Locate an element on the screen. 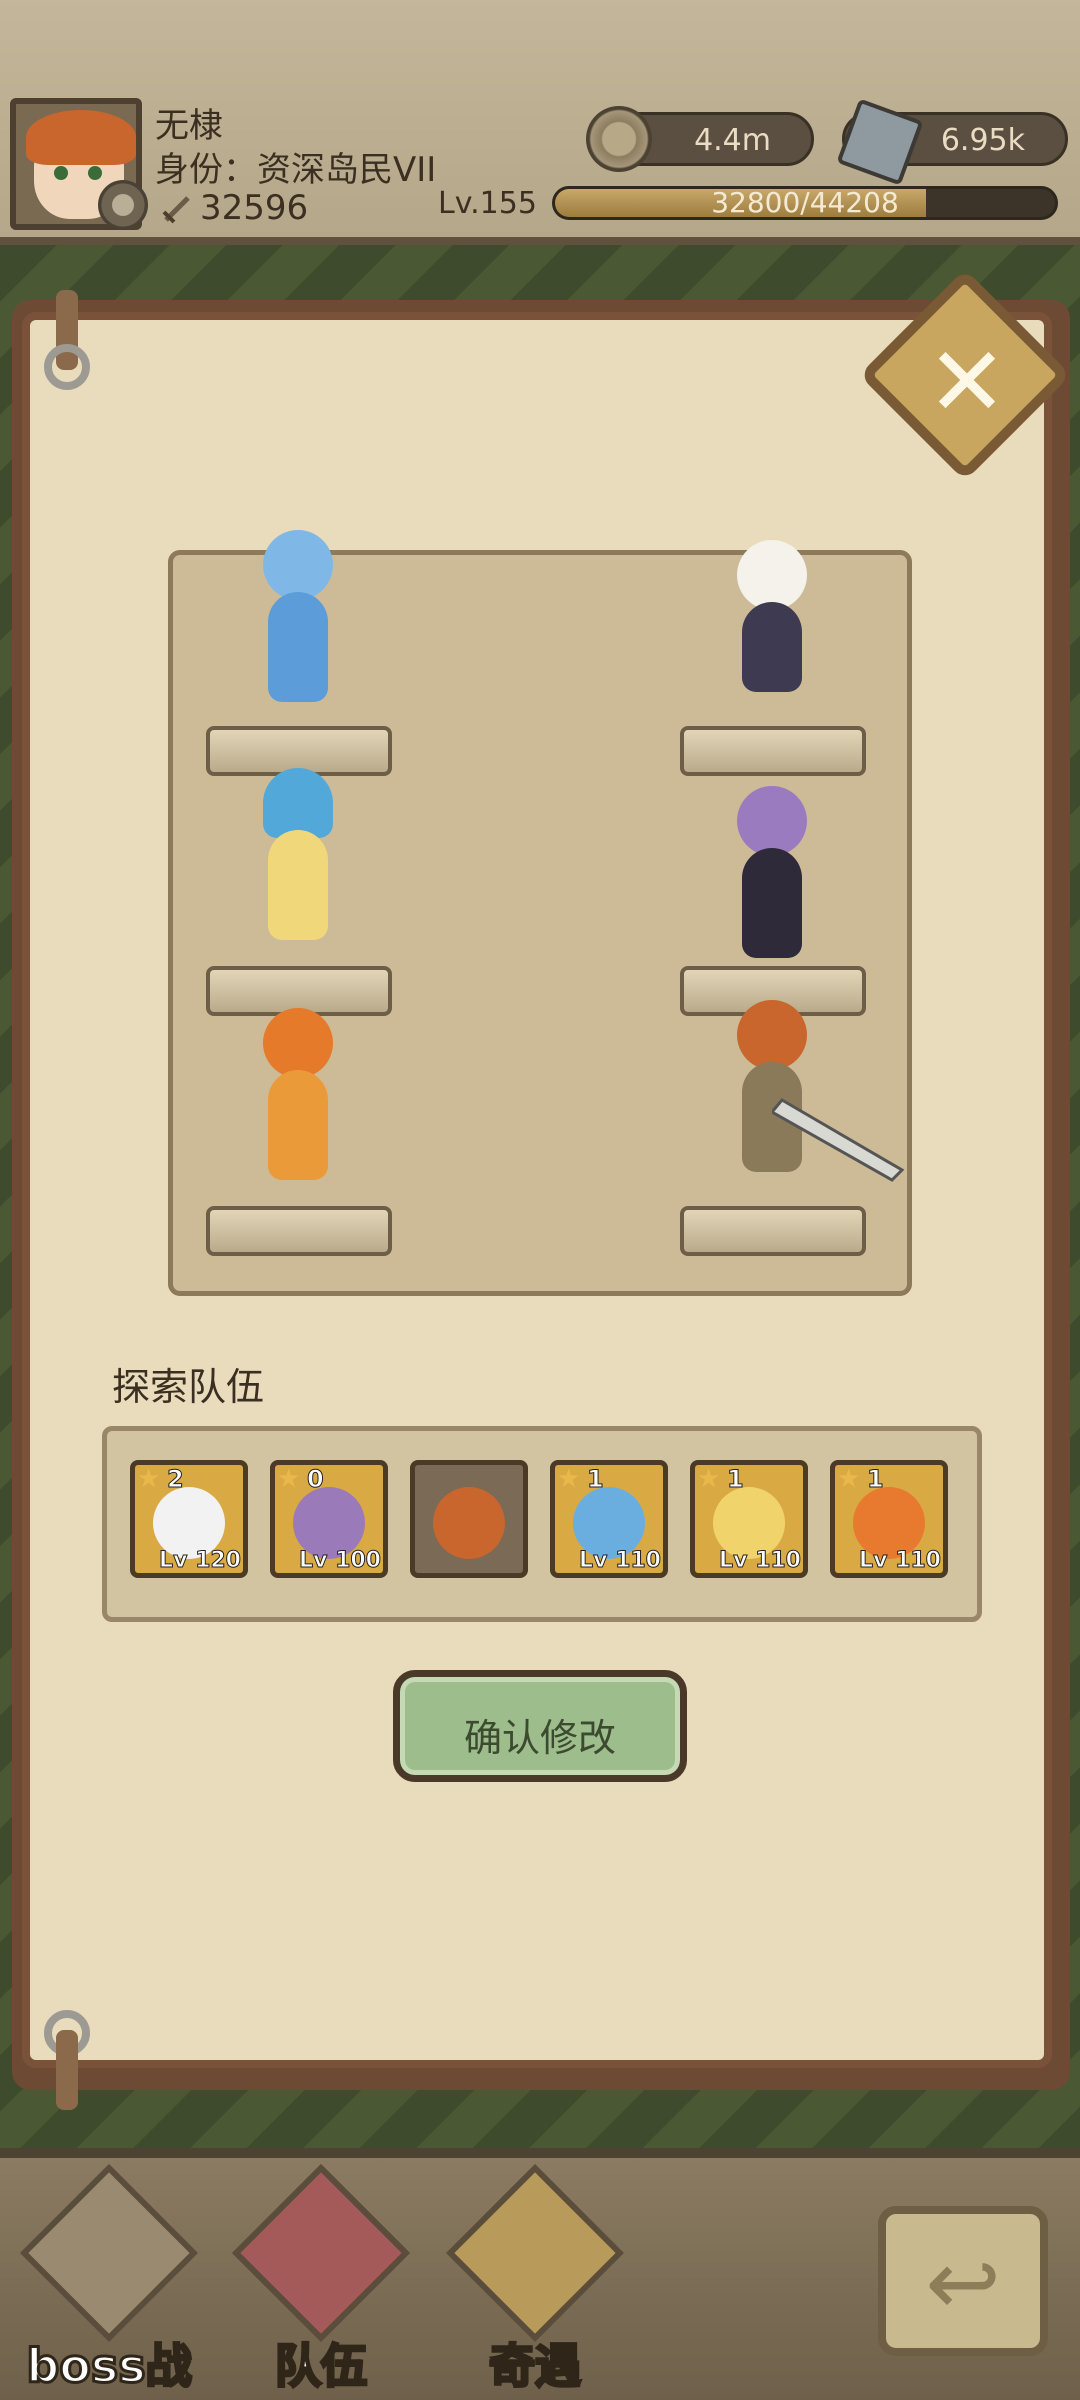  unit-mushroom-girl is located at coordinates (298, 860).